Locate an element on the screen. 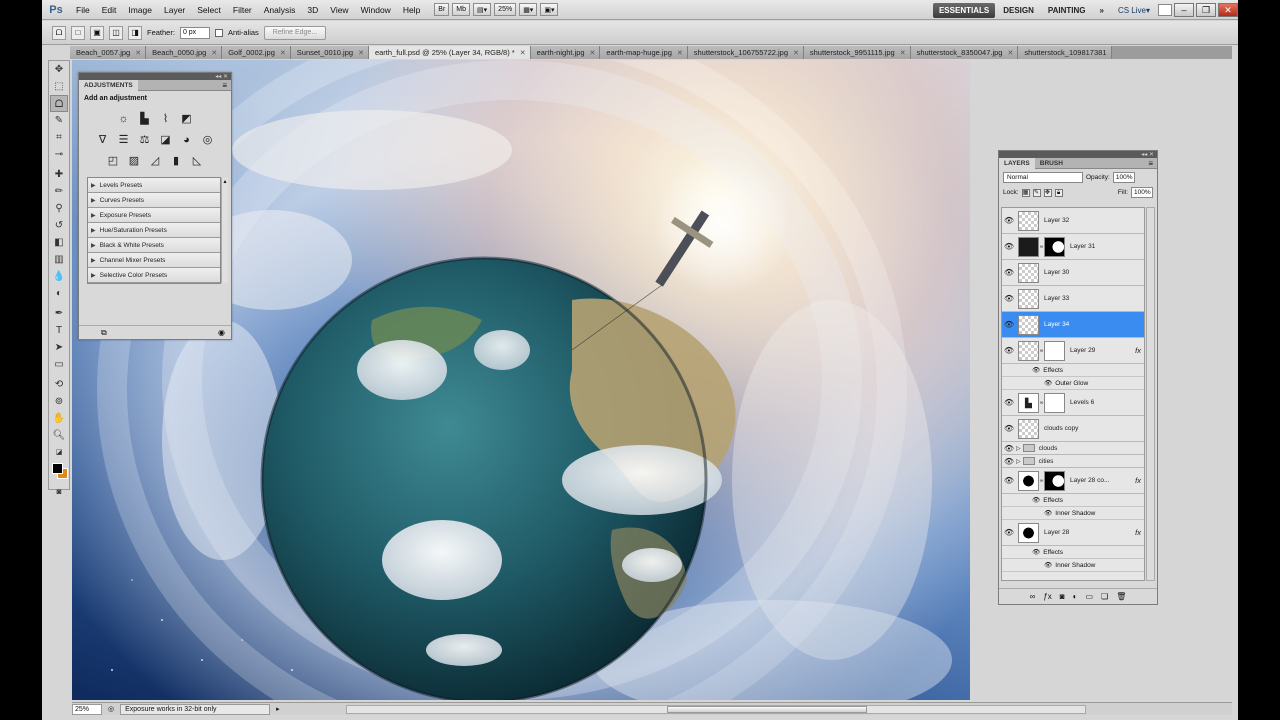 This screenshot has height=720, width=1280. add-style-icon: ƒx is located at coordinates (1047, 596).